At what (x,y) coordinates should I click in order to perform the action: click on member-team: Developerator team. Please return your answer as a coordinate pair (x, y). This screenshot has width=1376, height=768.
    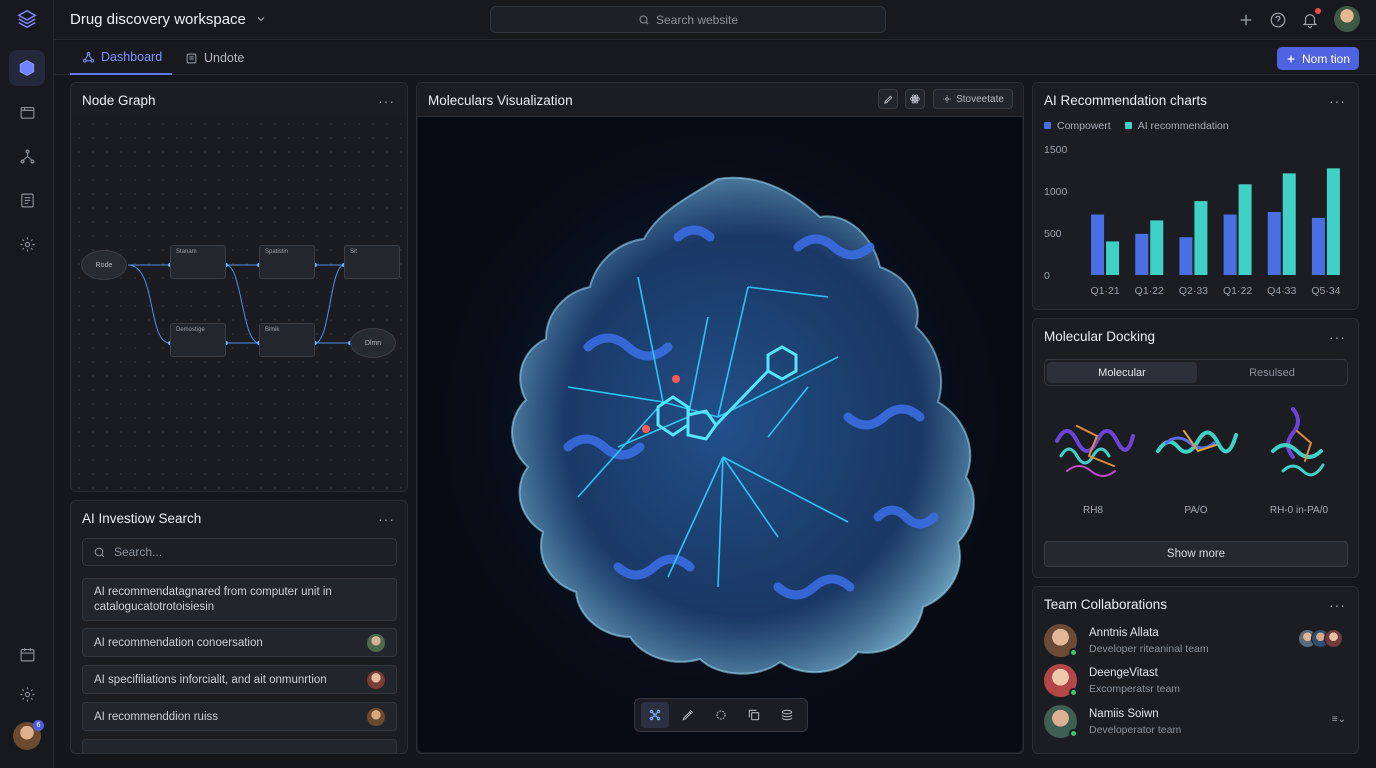
    Looking at the image, I should click on (1135, 730).